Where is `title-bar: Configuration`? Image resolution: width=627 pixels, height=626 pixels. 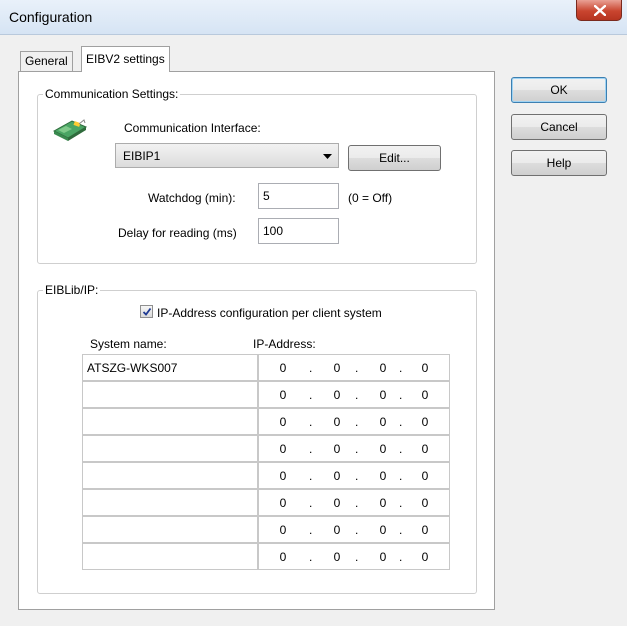
title-bar: Configuration is located at coordinates (313, 17).